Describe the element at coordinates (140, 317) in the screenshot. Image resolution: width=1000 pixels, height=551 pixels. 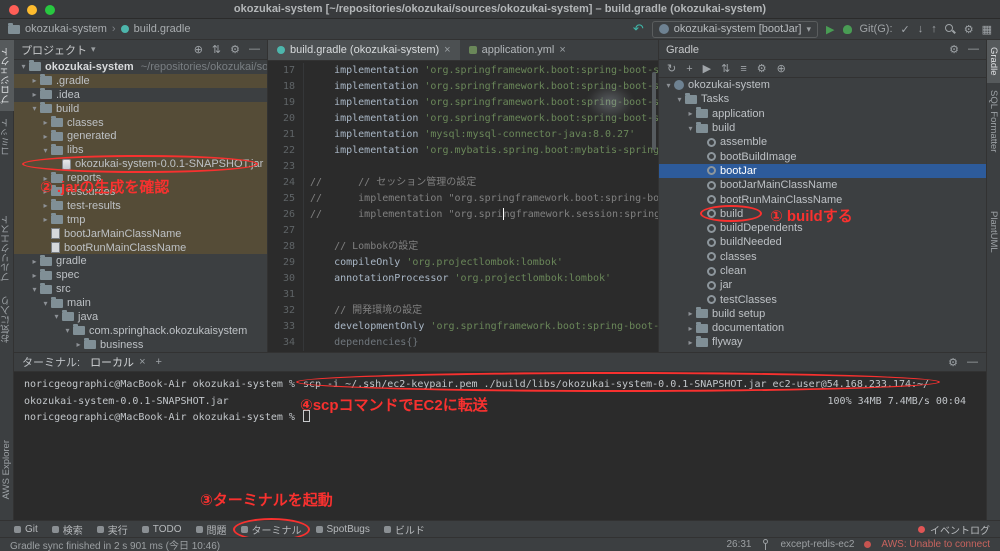
I see `tree-item: ▾ java` at that location.